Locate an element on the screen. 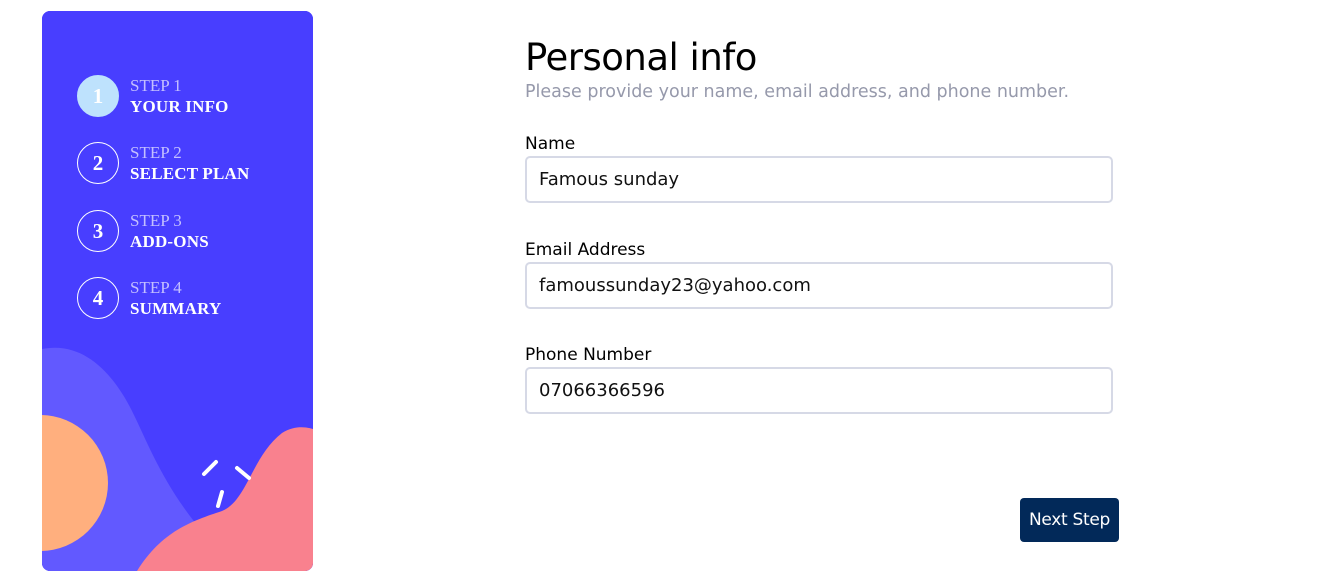  step-title: SELECT PLAN is located at coordinates (190, 173).